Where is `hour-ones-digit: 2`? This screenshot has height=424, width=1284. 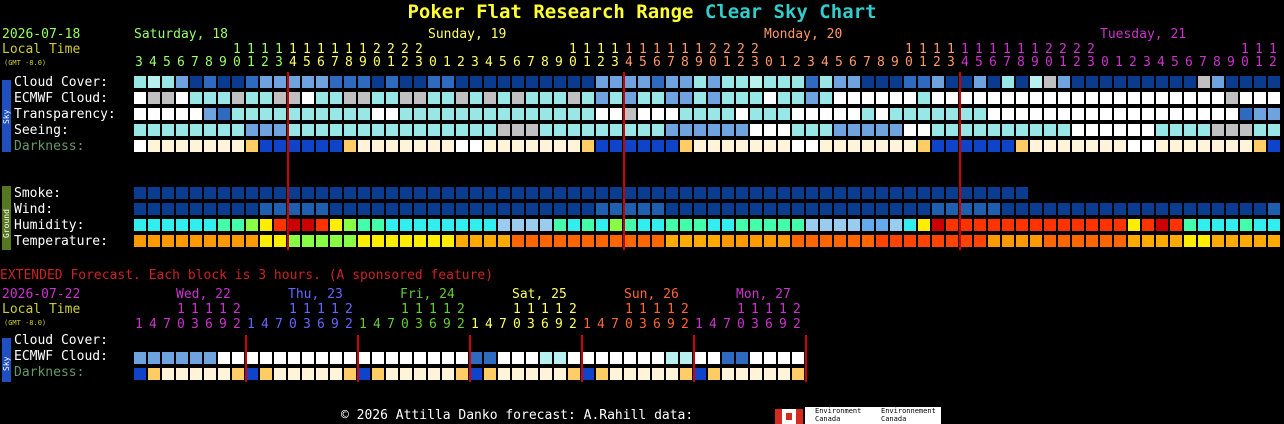 hour-ones-digit: 2 is located at coordinates (601, 62).